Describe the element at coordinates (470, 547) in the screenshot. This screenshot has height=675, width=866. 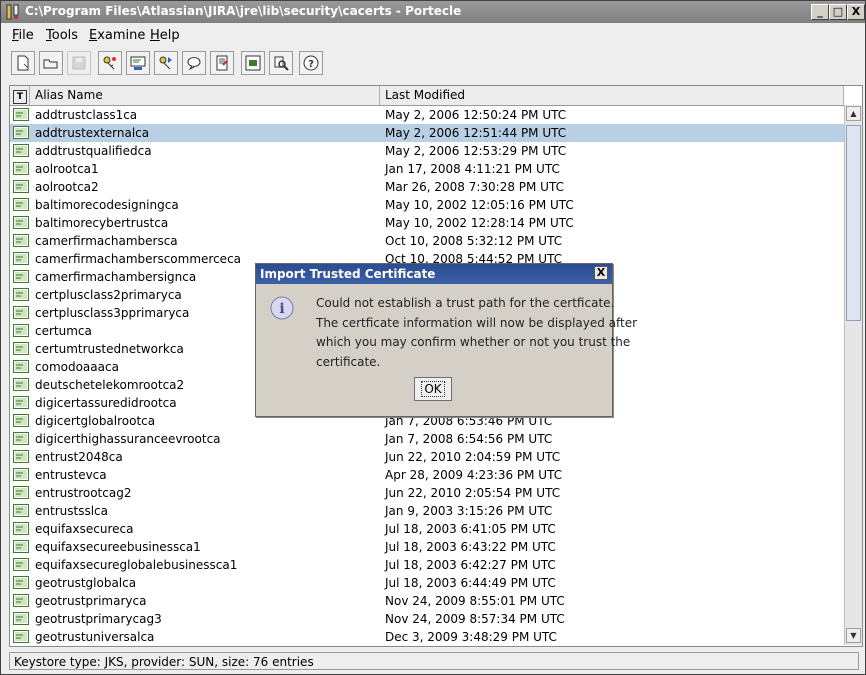
I see `modified-cell: Jul 18, 2003 6:43:22 PM UTC` at that location.